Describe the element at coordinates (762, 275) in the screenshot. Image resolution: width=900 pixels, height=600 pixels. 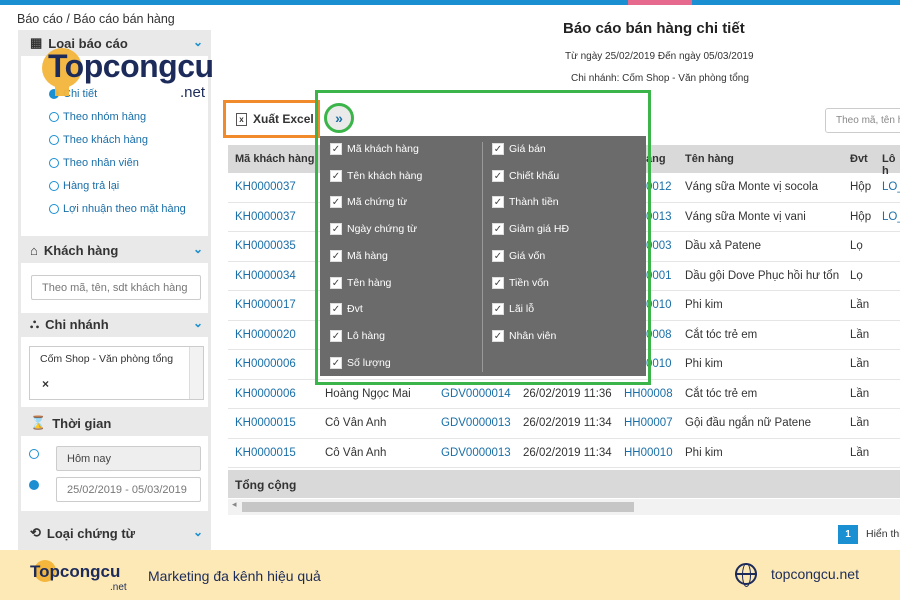
I see `cell-item-name: Dầu gội Dove Phục hồi hư tổn` at that location.